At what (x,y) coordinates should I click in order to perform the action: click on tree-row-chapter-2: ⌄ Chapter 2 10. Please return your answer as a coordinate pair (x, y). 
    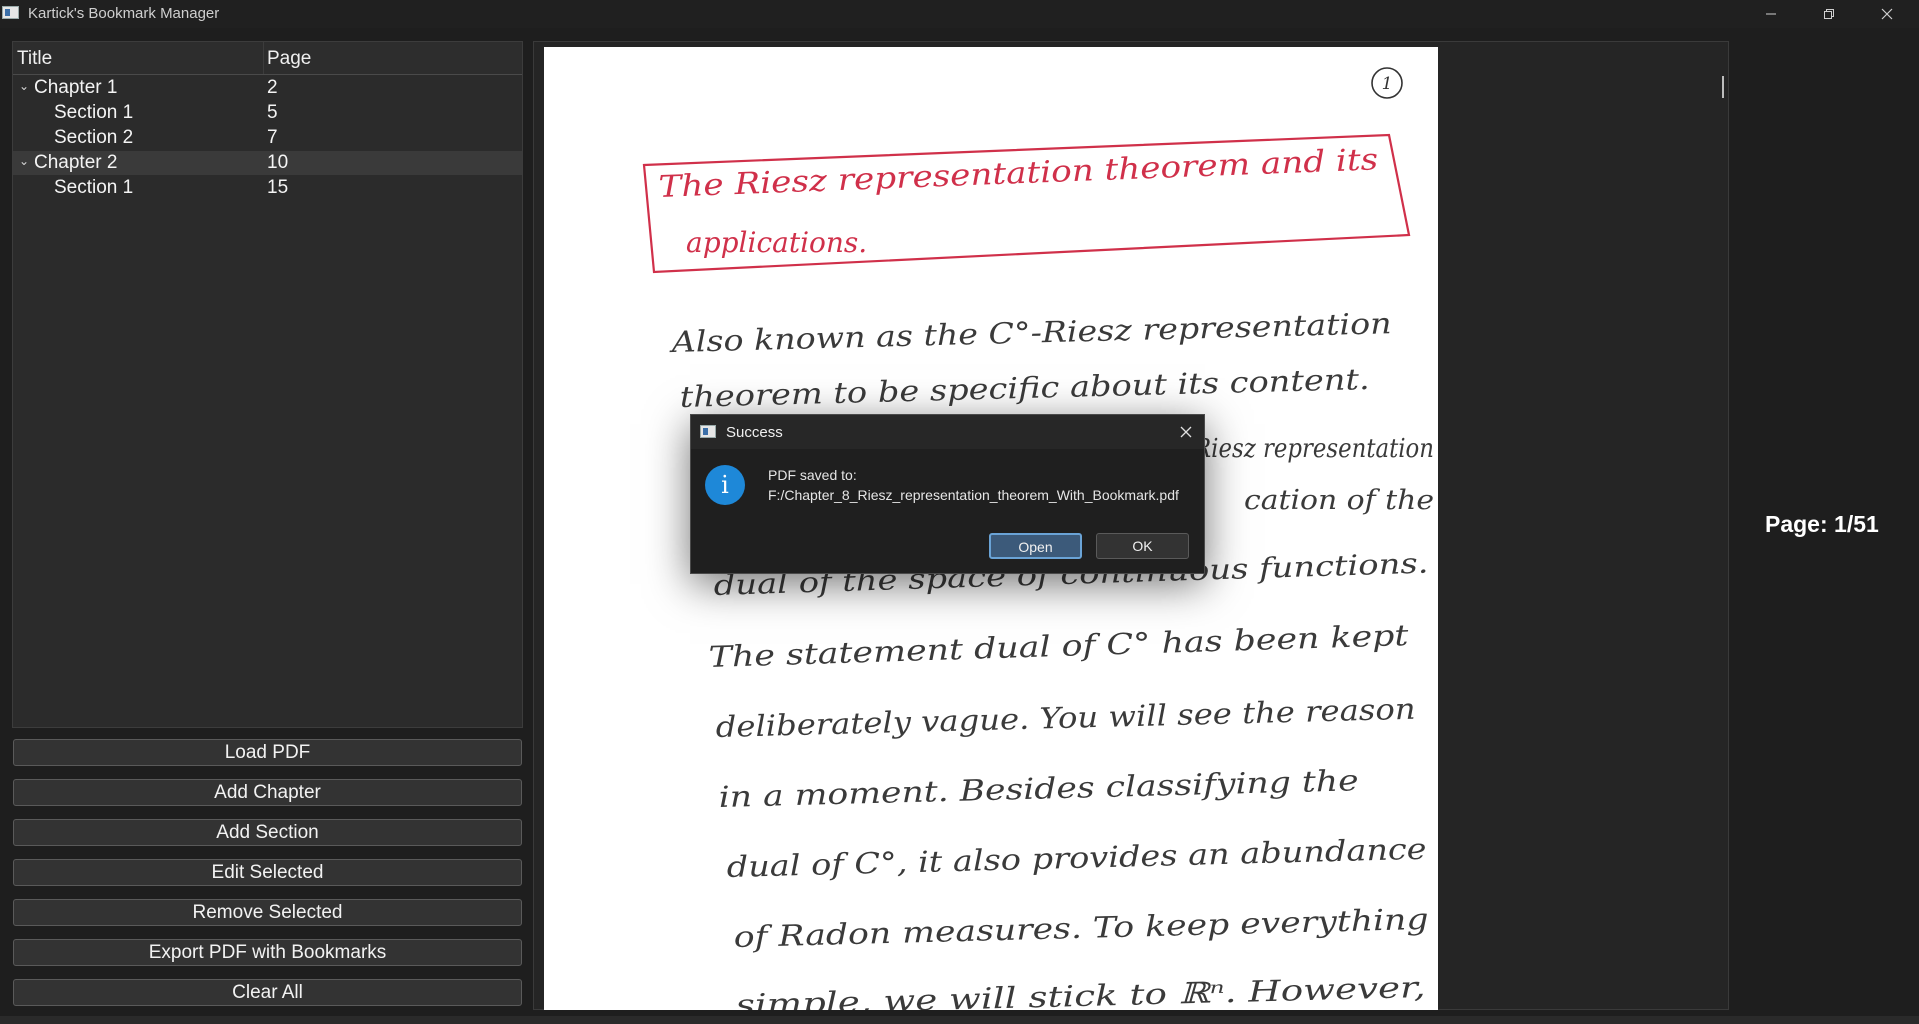
    Looking at the image, I should click on (267, 163).